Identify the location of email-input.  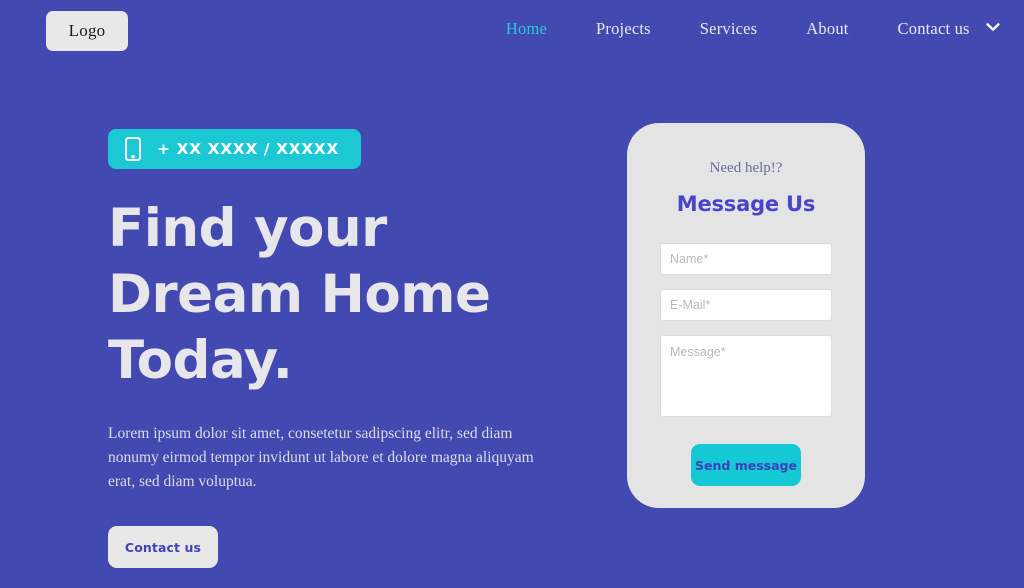
(746, 305).